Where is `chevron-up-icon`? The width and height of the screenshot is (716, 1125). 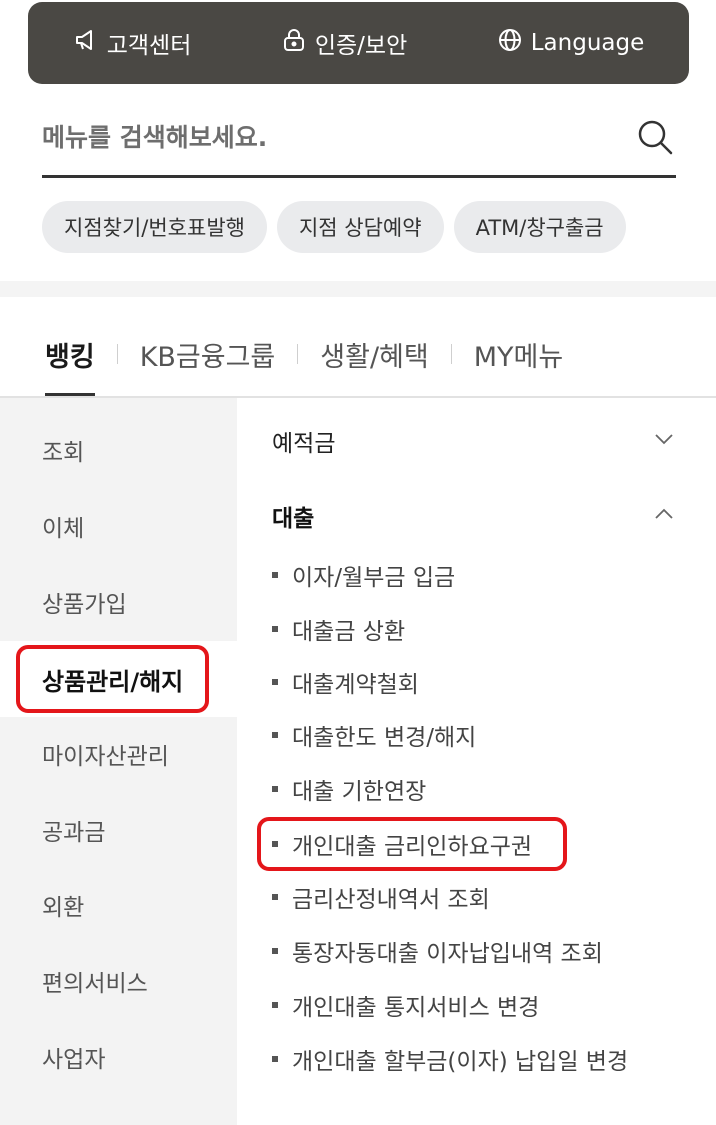
chevron-up-icon is located at coordinates (664, 516).